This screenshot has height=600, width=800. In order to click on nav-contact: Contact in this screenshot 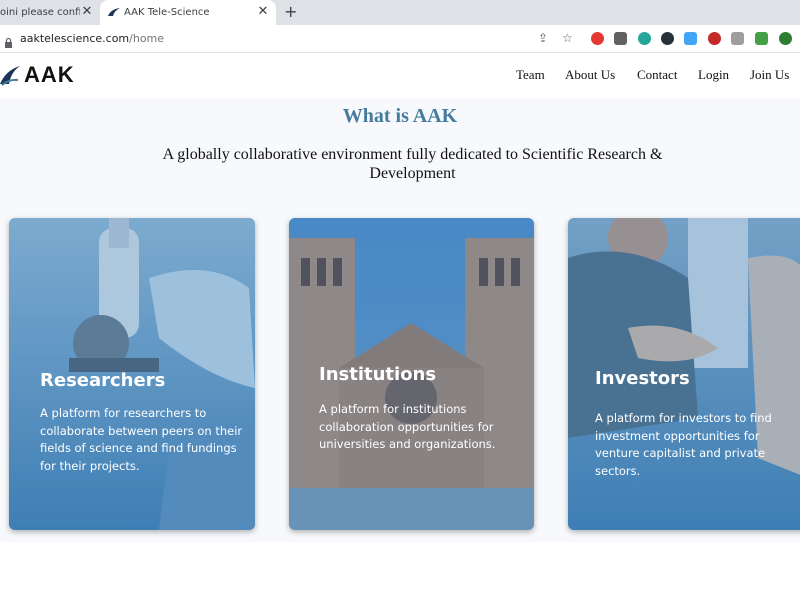, I will do `click(657, 75)`.